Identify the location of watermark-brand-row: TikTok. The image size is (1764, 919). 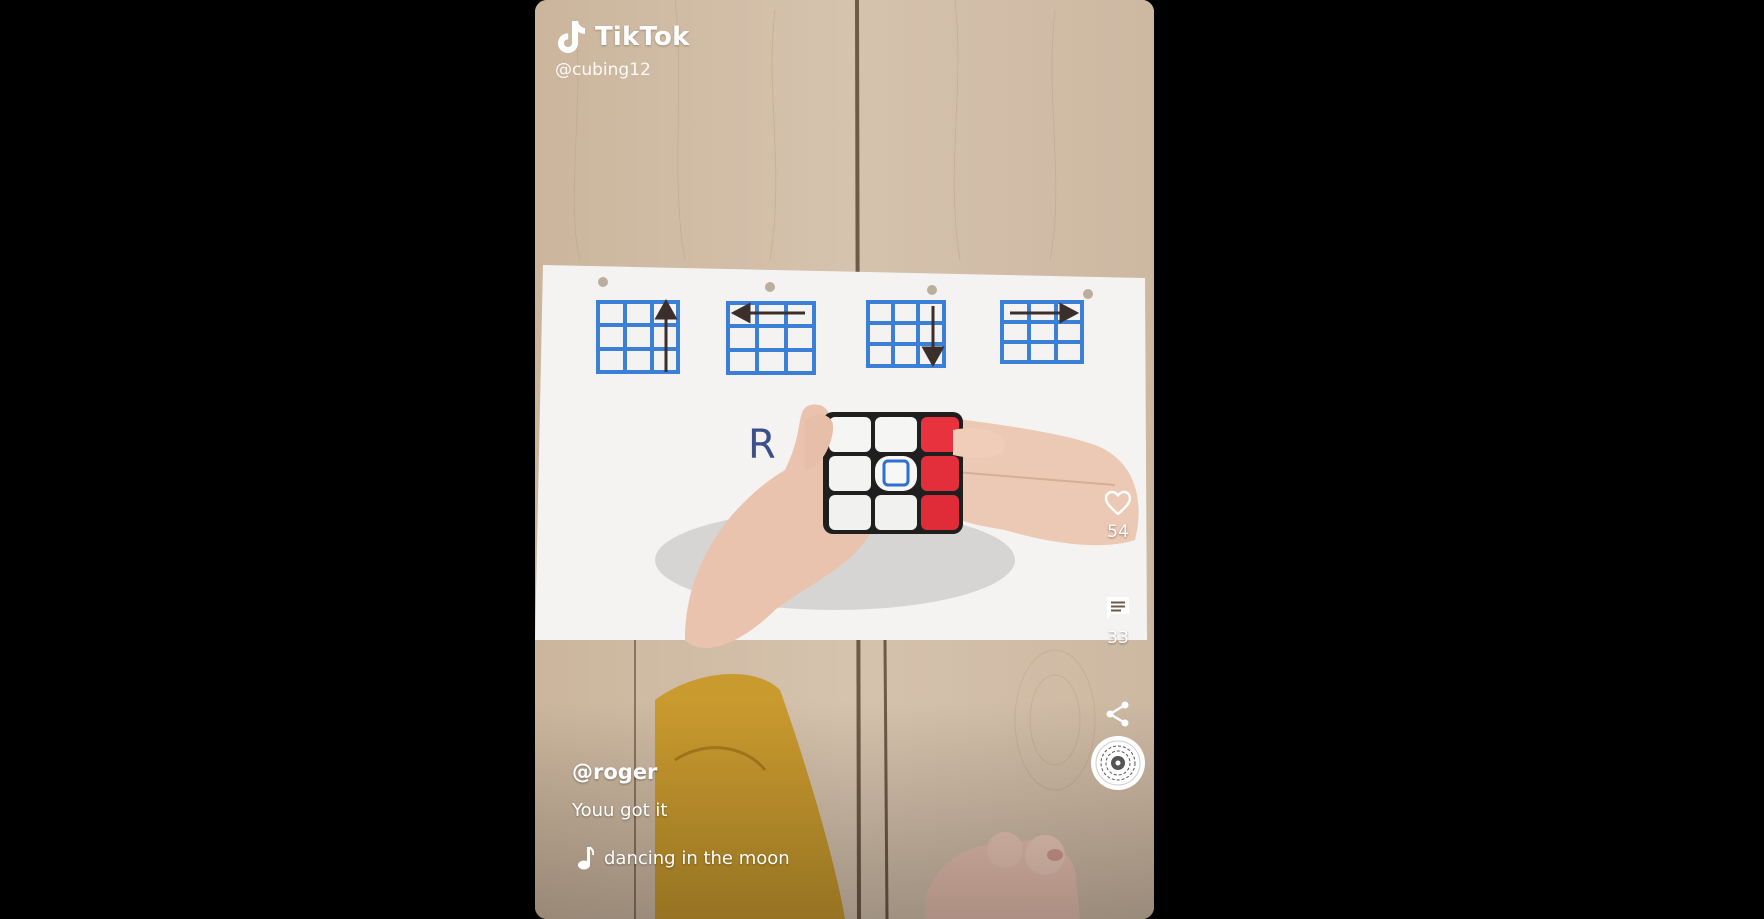
(621, 37).